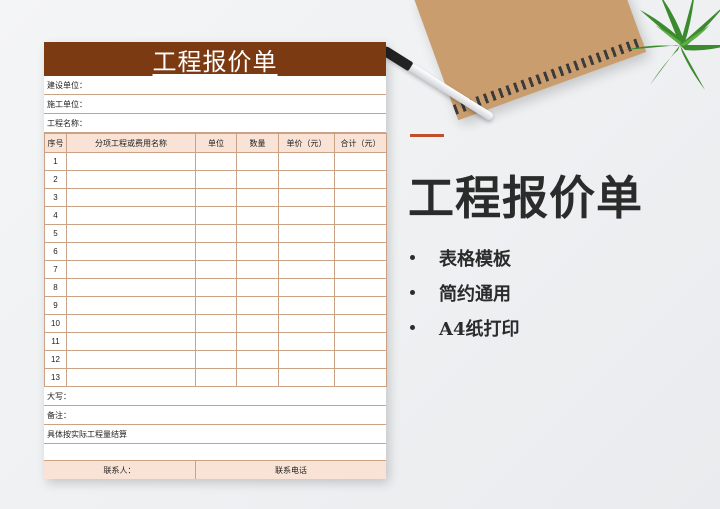 The width and height of the screenshot is (720, 509). What do you see at coordinates (215, 434) in the screenshot?
I see `settlement-note-row: 具体按实际工程量结算` at bounding box center [215, 434].